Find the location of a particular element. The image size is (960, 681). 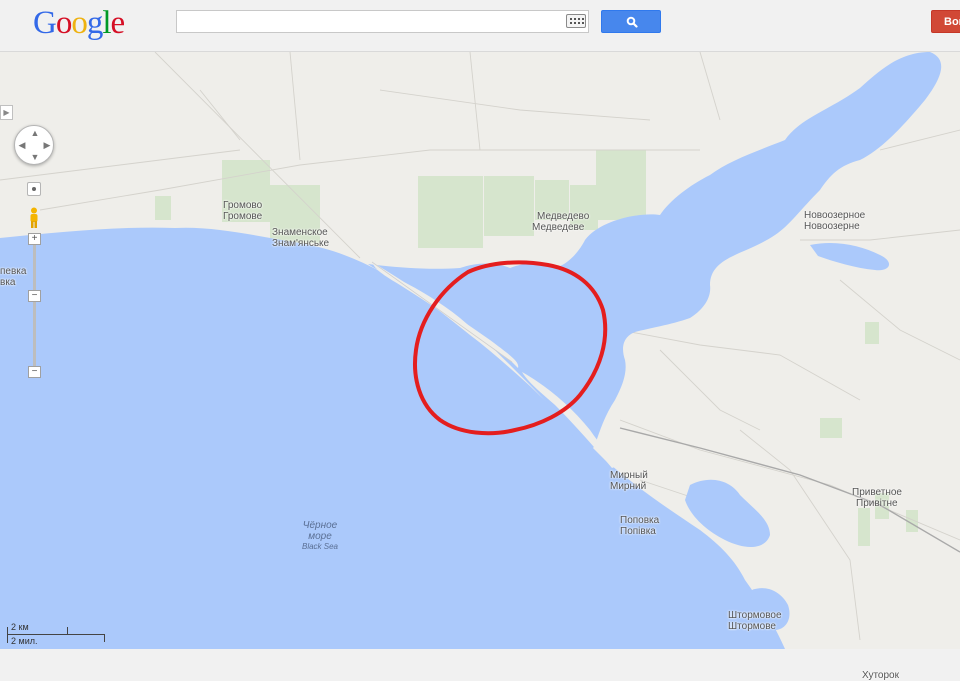

place-gromovo-uk: Громове is located at coordinates (243, 216).